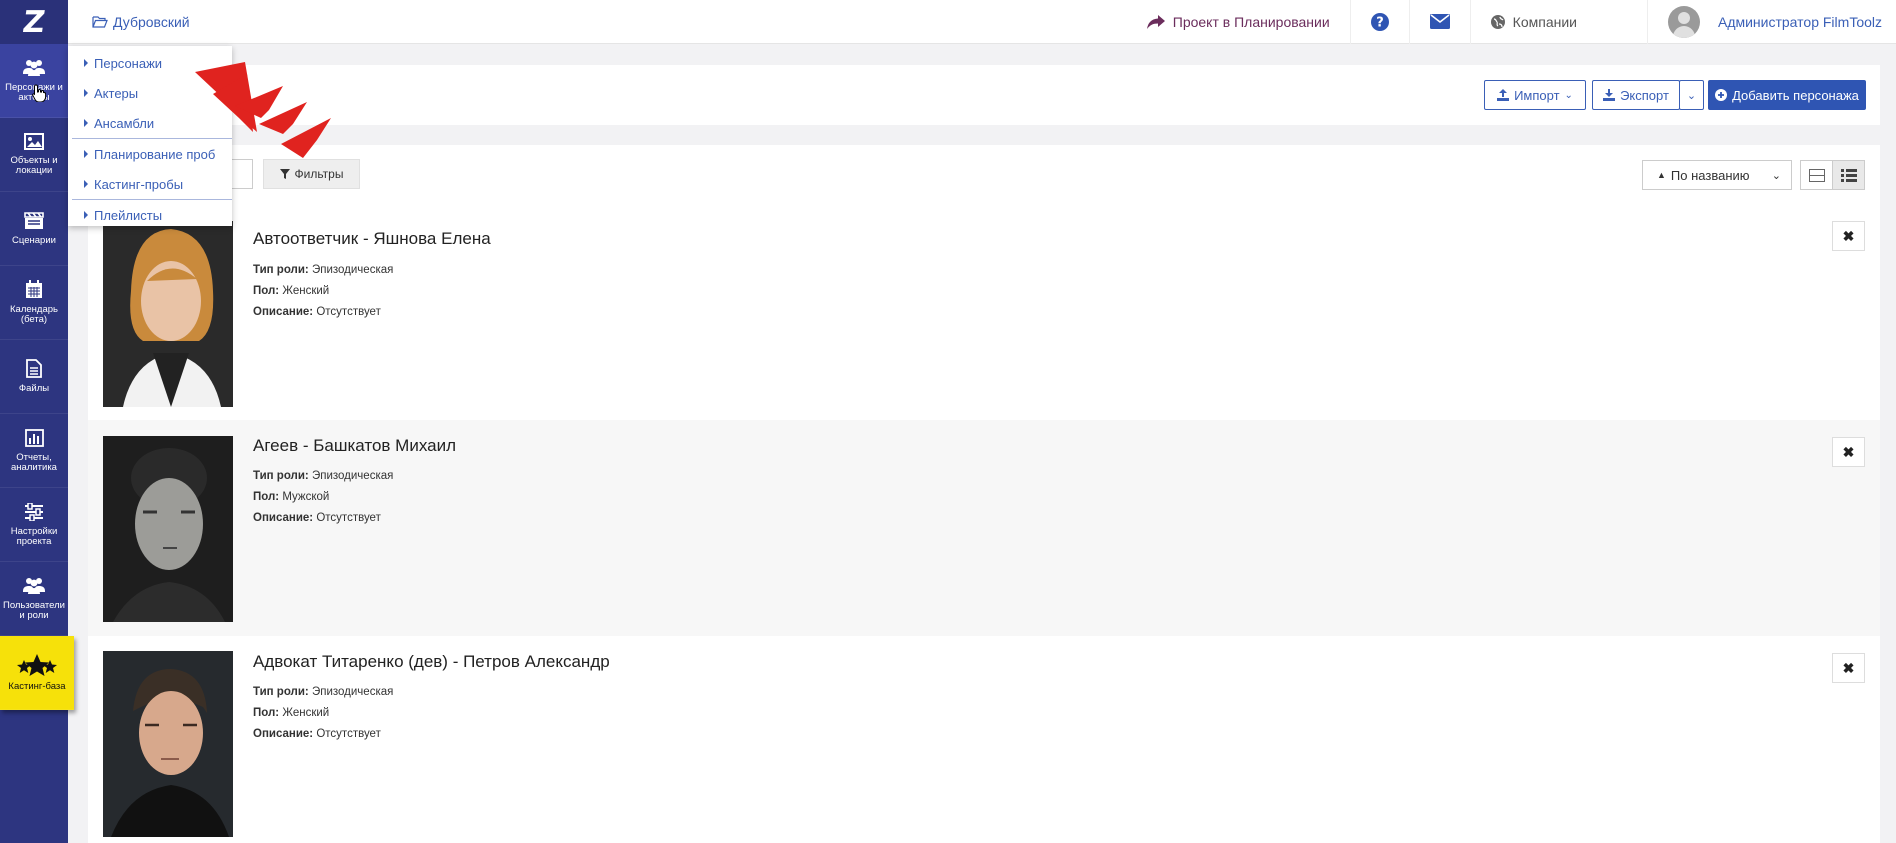  Describe the element at coordinates (1795, 95) in the screenshot. I see `add-character-label: Добавить персонажа` at that location.